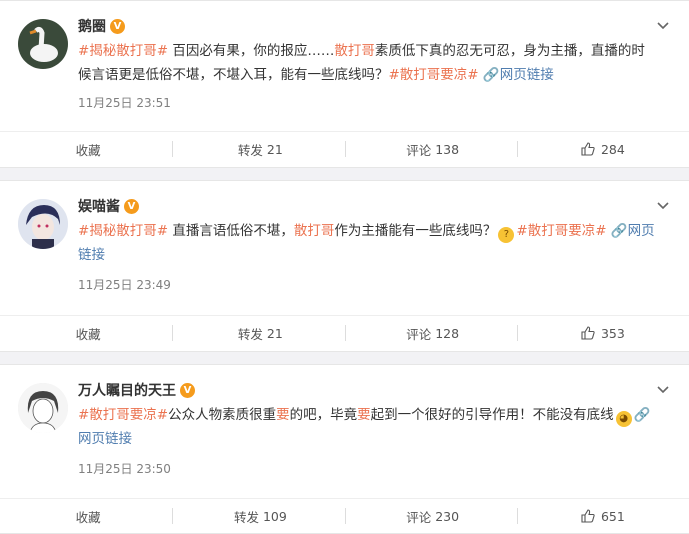 The image size is (689, 534). Describe the element at coordinates (602, 149) in the screenshot. I see `like-button: 284` at that location.